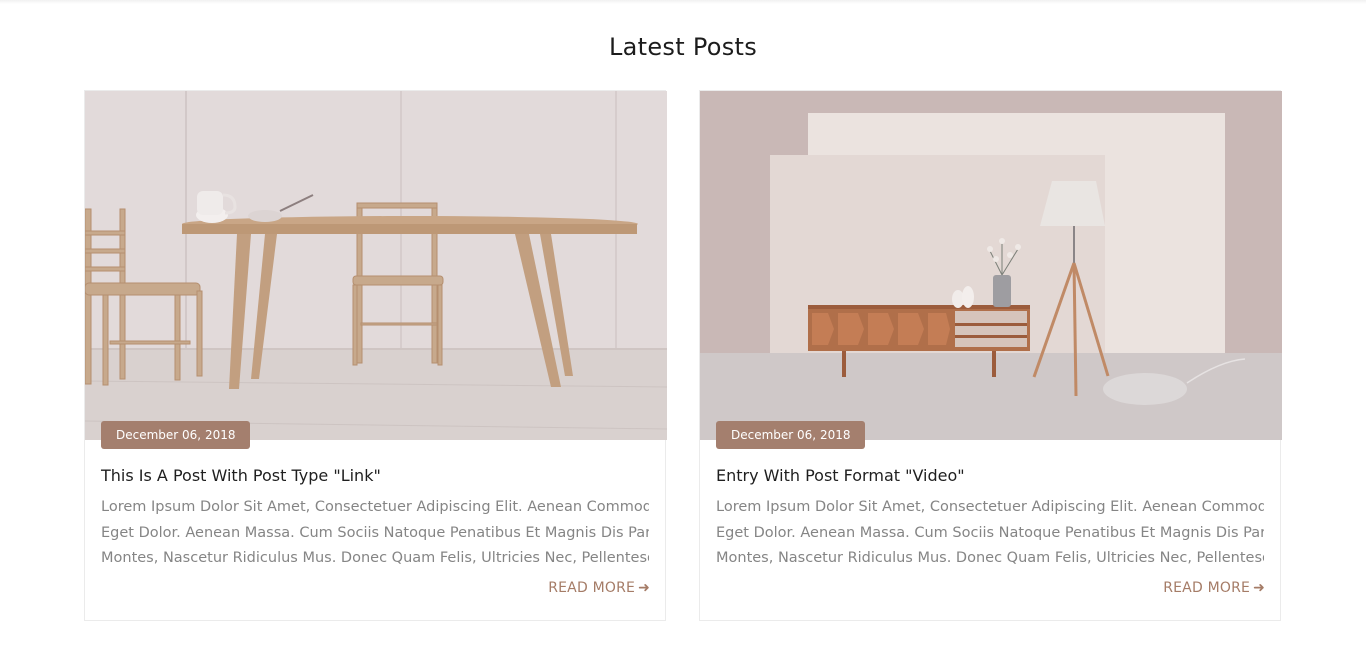 The height and width of the screenshot is (666, 1366). Describe the element at coordinates (683, 2) in the screenshot. I see `header-shadow` at that location.